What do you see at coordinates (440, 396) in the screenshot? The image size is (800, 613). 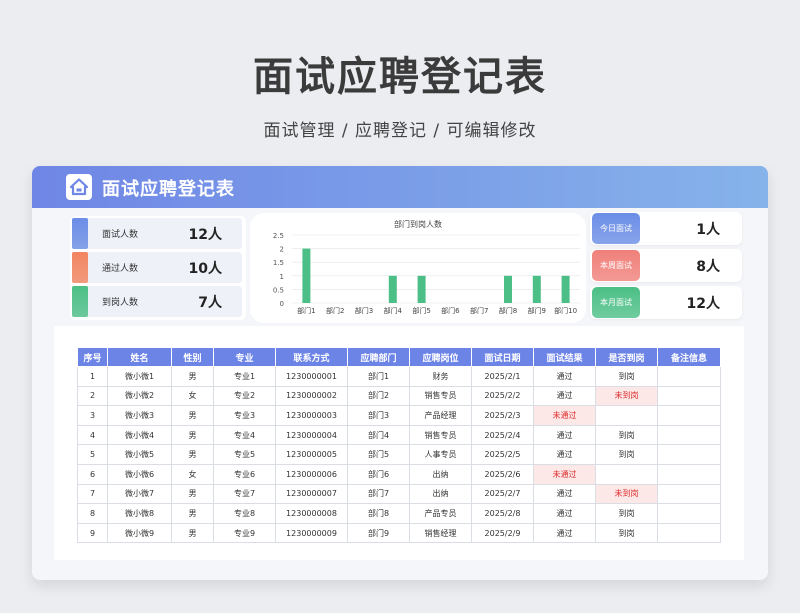 I see `cell-col-position: 销售专员` at bounding box center [440, 396].